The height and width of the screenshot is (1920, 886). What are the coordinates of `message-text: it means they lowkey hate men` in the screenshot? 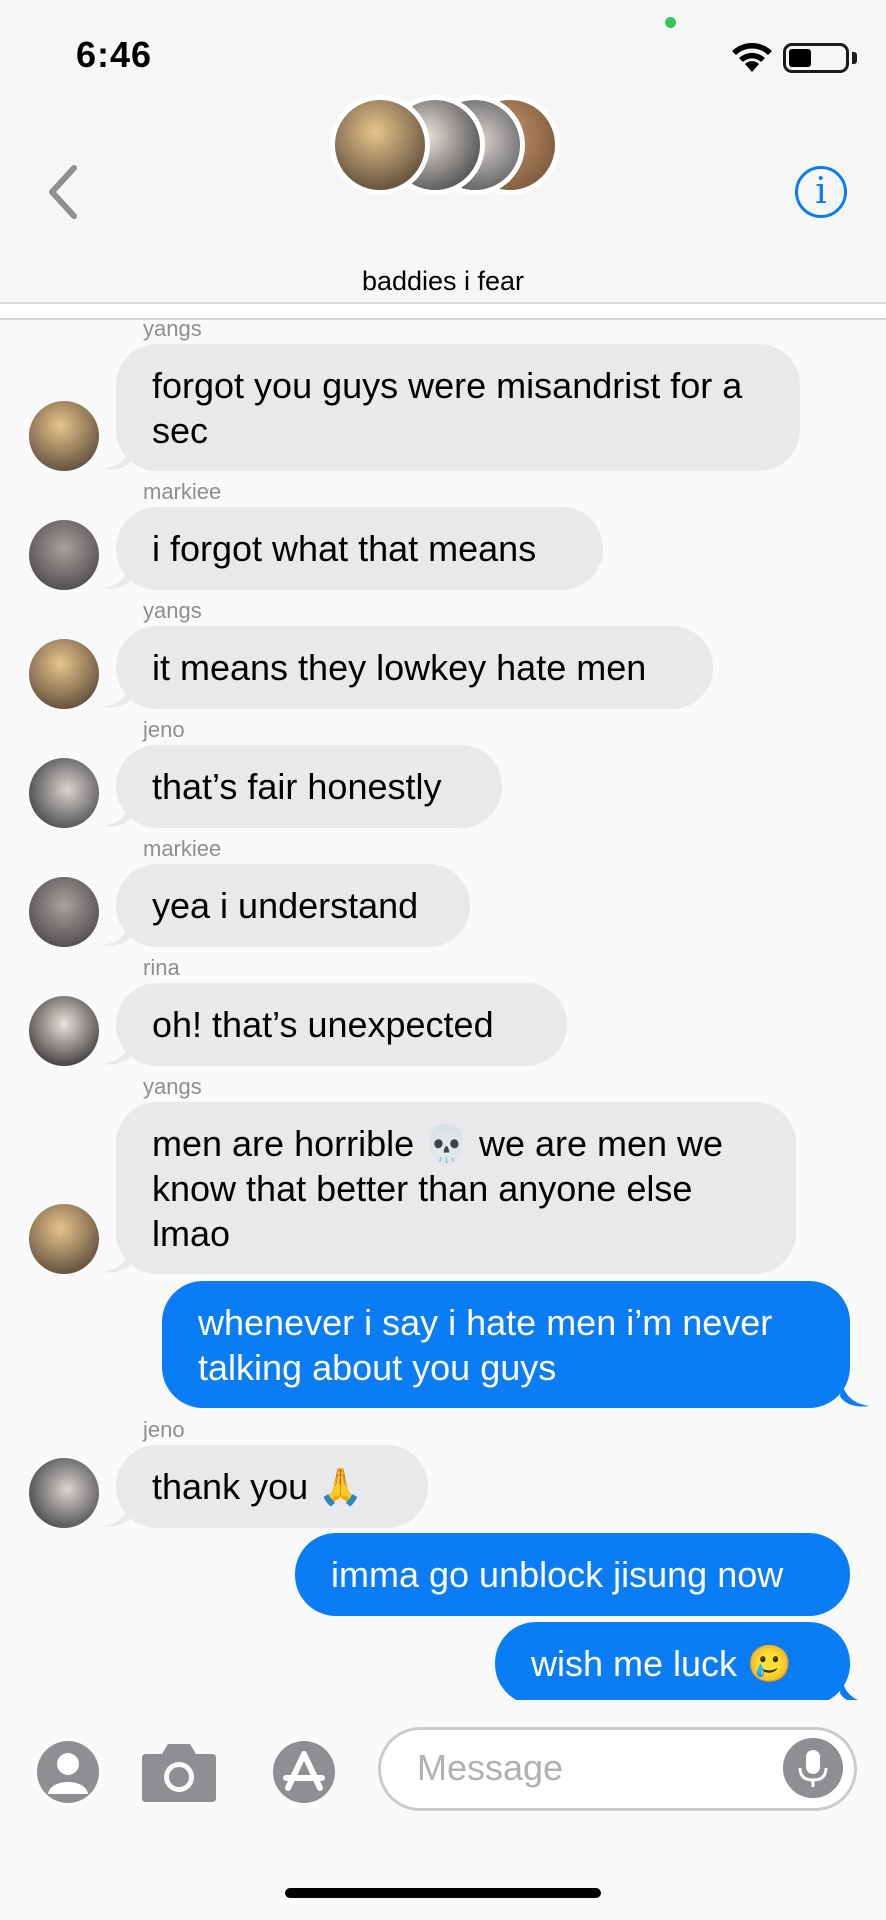 It's located at (399, 667).